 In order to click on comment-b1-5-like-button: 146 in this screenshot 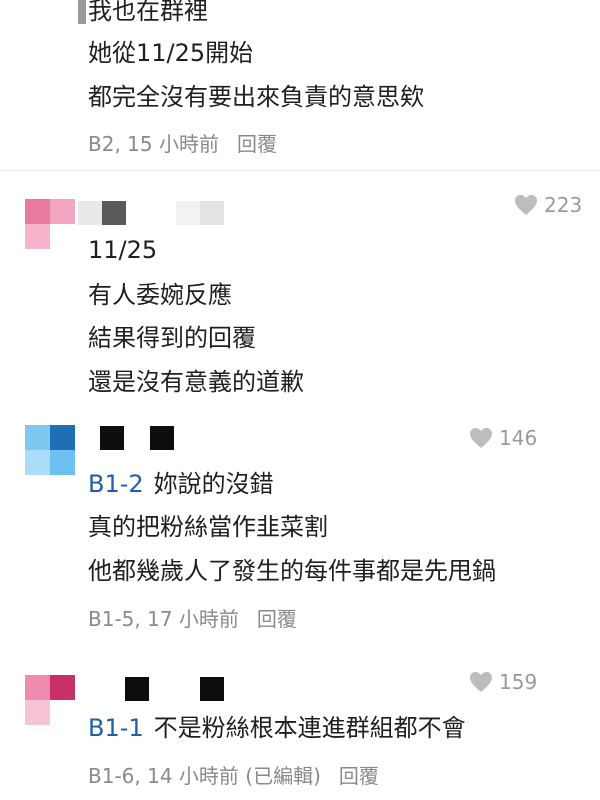, I will do `click(503, 438)`.